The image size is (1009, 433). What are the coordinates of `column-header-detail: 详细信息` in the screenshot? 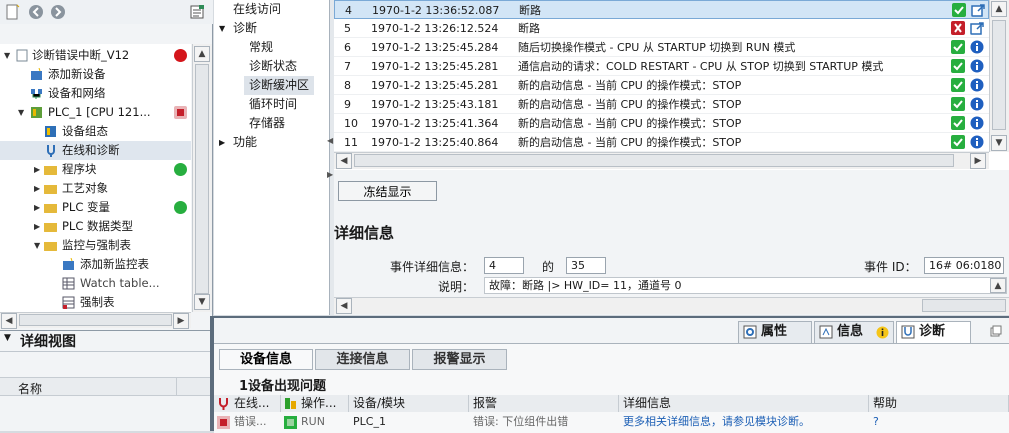 It's located at (744, 403).